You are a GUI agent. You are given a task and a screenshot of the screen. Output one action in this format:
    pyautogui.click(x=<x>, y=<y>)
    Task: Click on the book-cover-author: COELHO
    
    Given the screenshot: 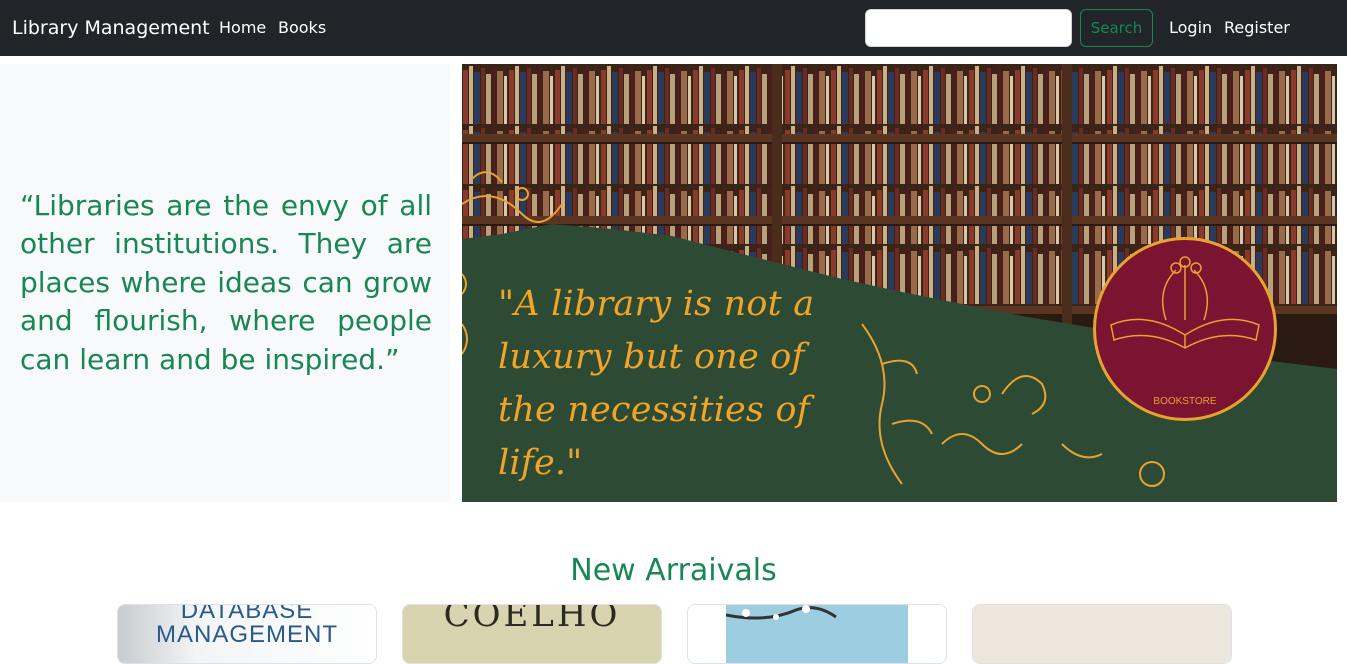 What is the action you would take?
    pyautogui.click(x=532, y=619)
    